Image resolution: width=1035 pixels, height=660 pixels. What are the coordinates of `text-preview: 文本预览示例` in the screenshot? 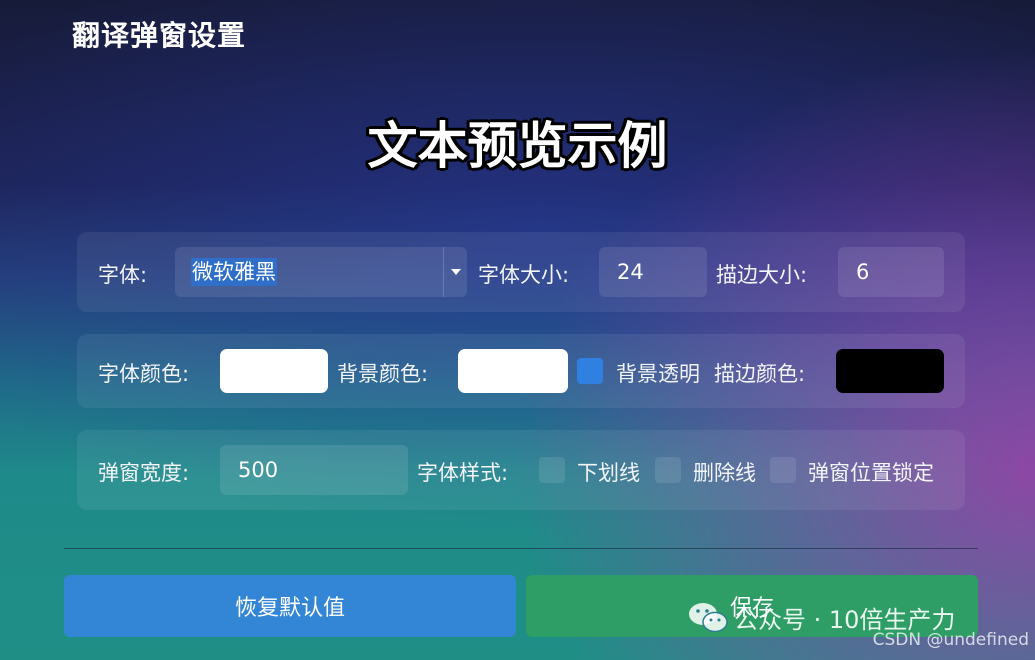 It's located at (517, 146).